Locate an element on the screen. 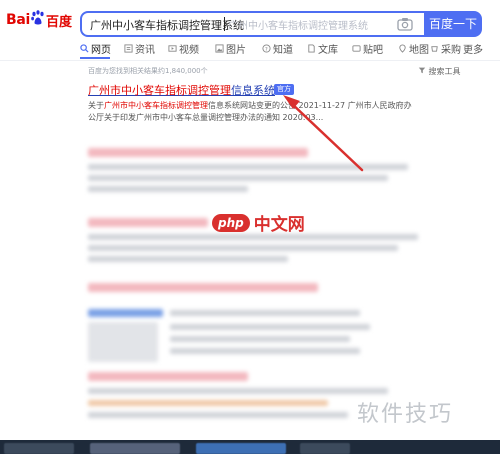 The height and width of the screenshot is (454, 500). tab-label: 视频 is located at coordinates (189, 50).